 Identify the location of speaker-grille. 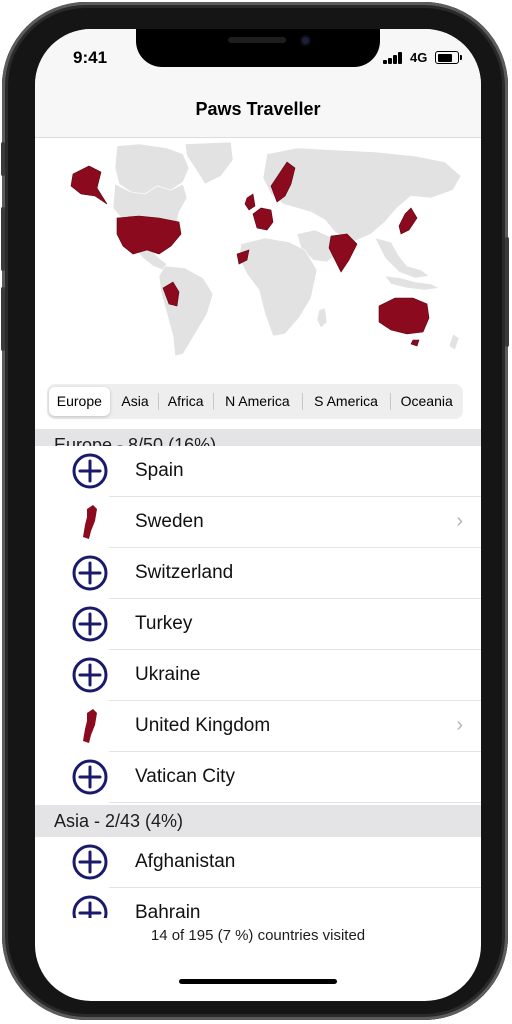
(257, 40).